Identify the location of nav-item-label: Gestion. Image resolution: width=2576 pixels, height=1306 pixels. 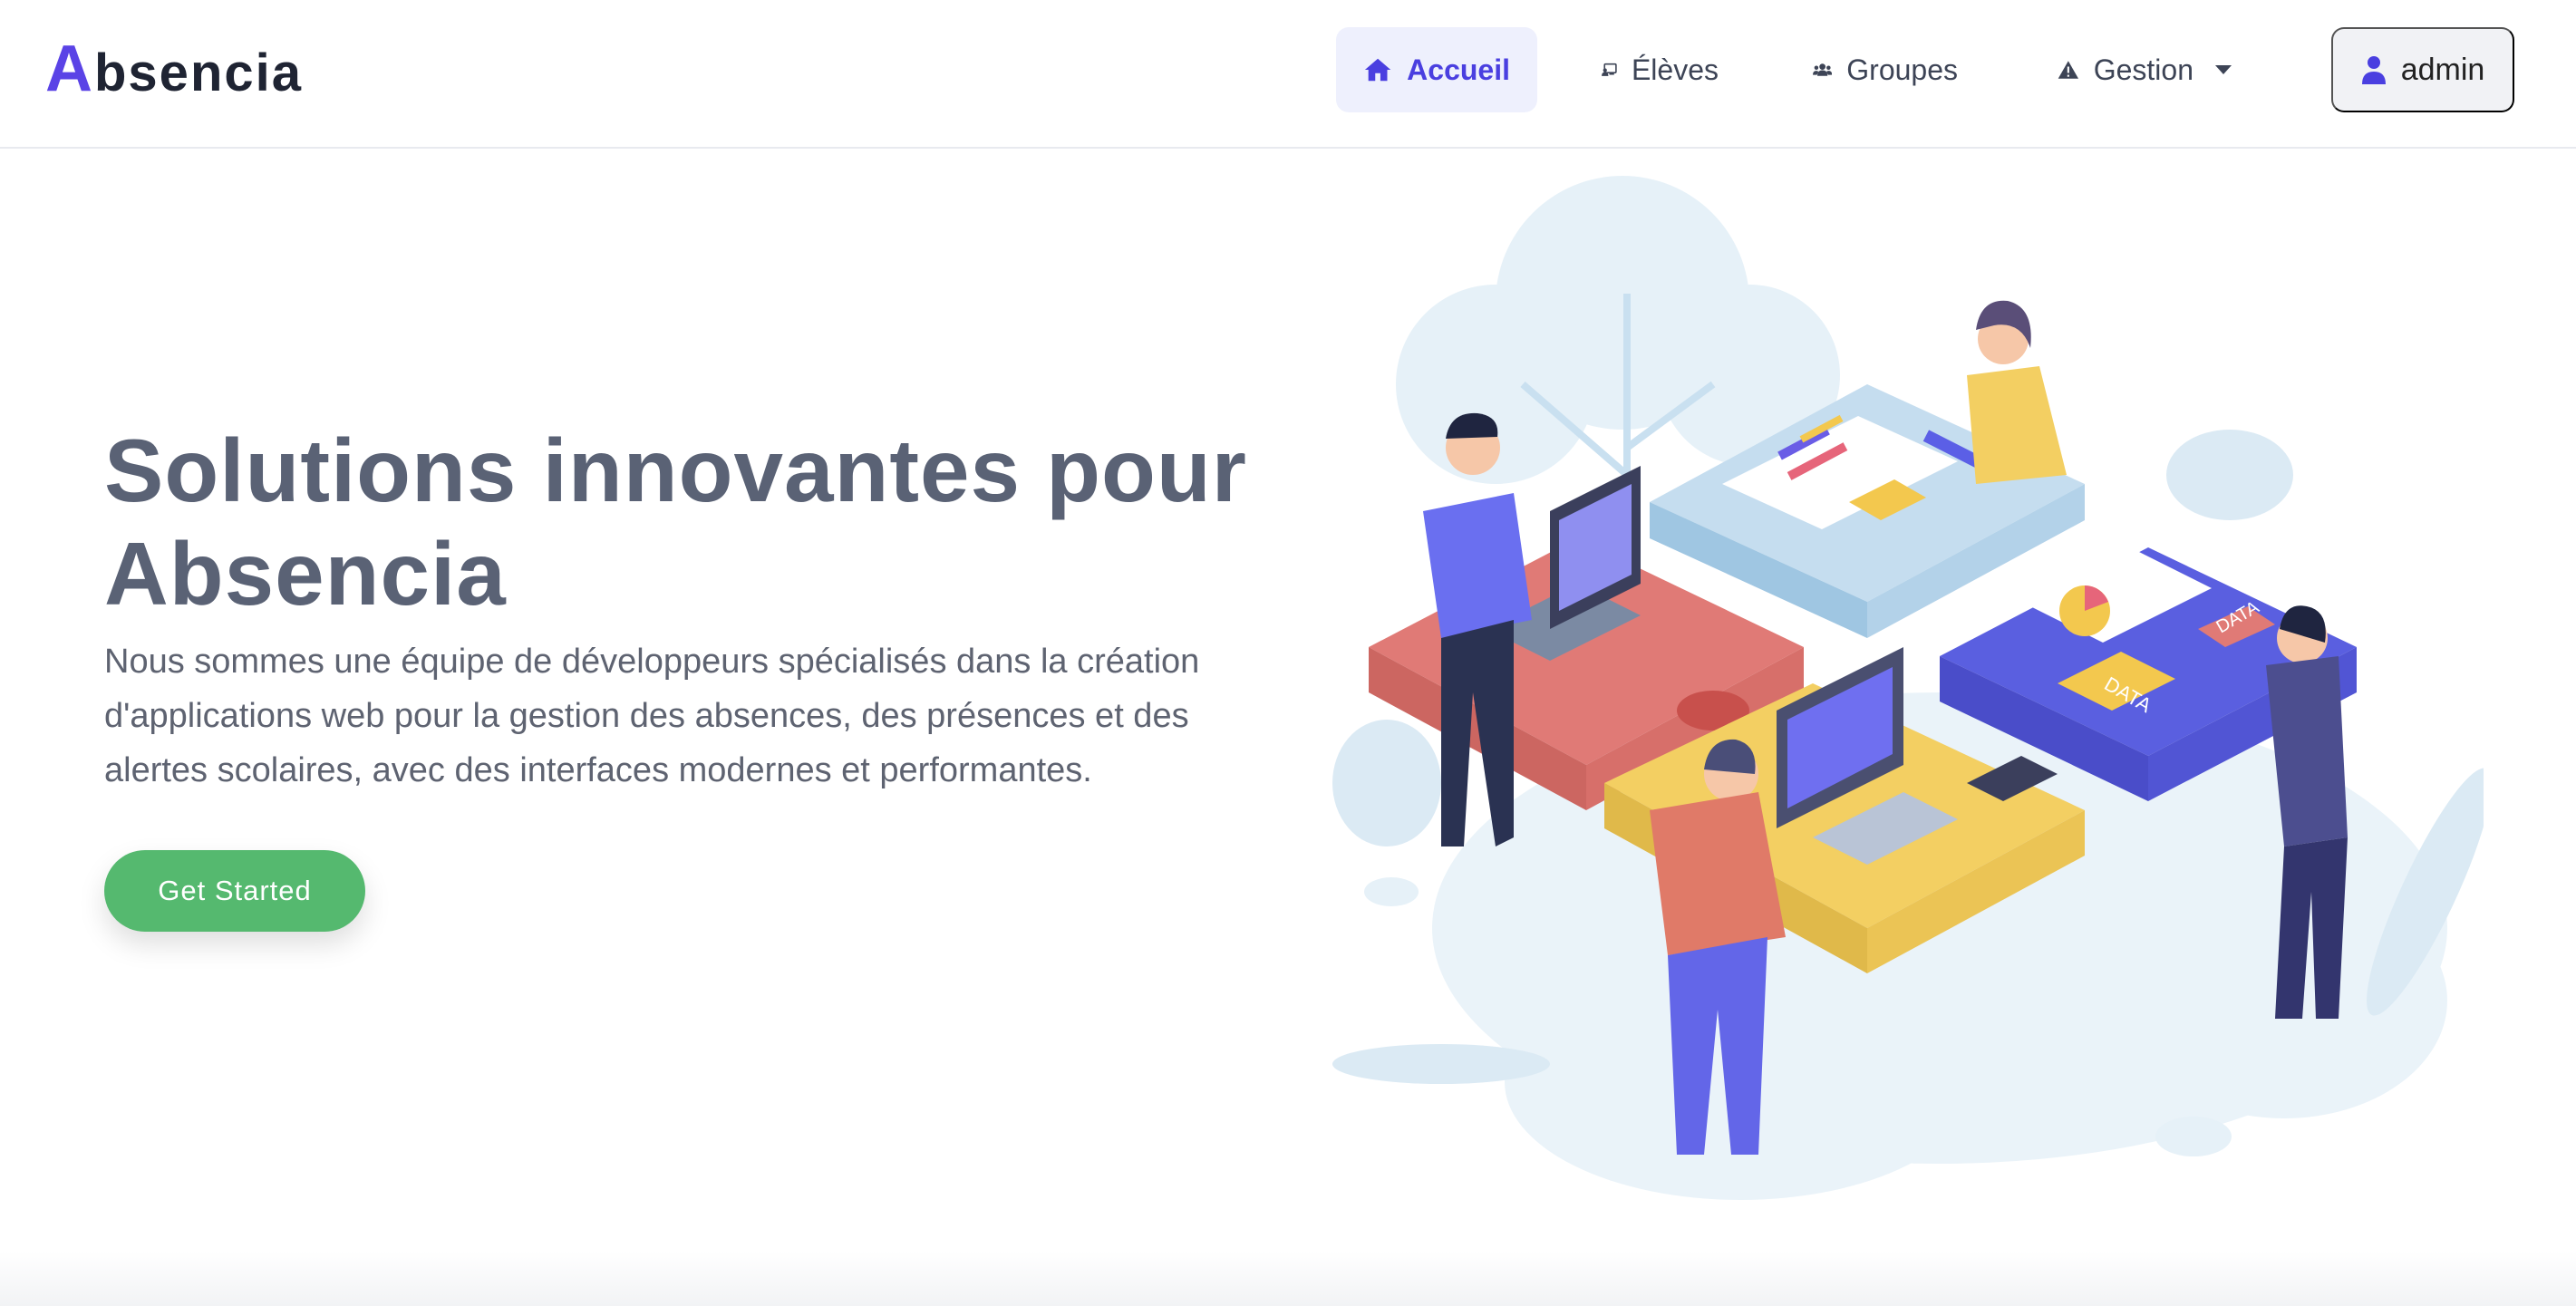
(2143, 69).